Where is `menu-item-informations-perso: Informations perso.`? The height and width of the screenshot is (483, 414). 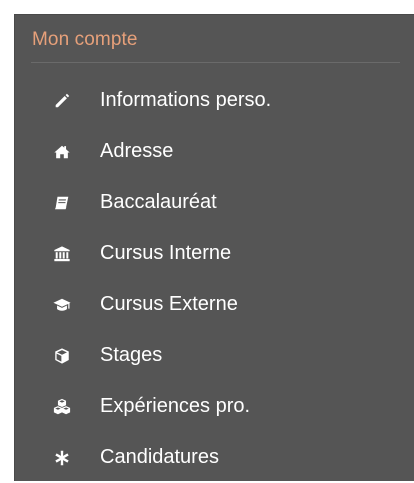
menu-item-informations-perso: Informations perso. is located at coordinates (214, 100).